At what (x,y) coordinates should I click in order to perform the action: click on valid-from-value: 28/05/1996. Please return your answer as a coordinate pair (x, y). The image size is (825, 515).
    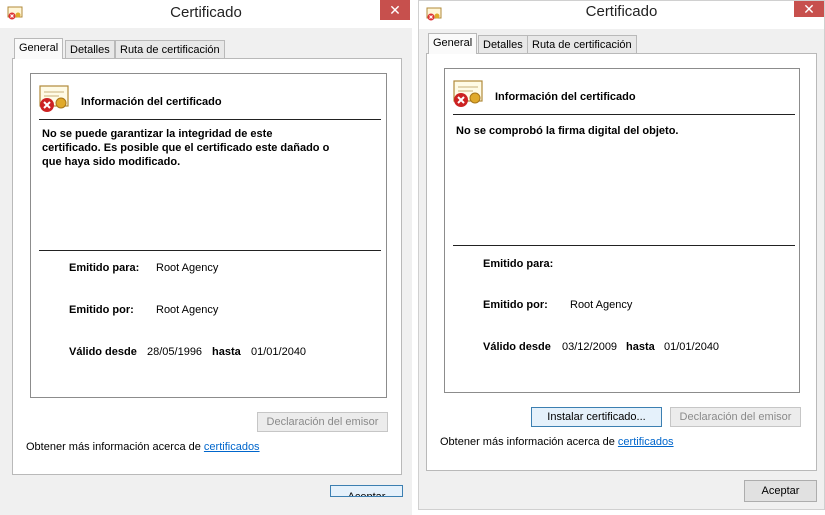
    Looking at the image, I should click on (175, 352).